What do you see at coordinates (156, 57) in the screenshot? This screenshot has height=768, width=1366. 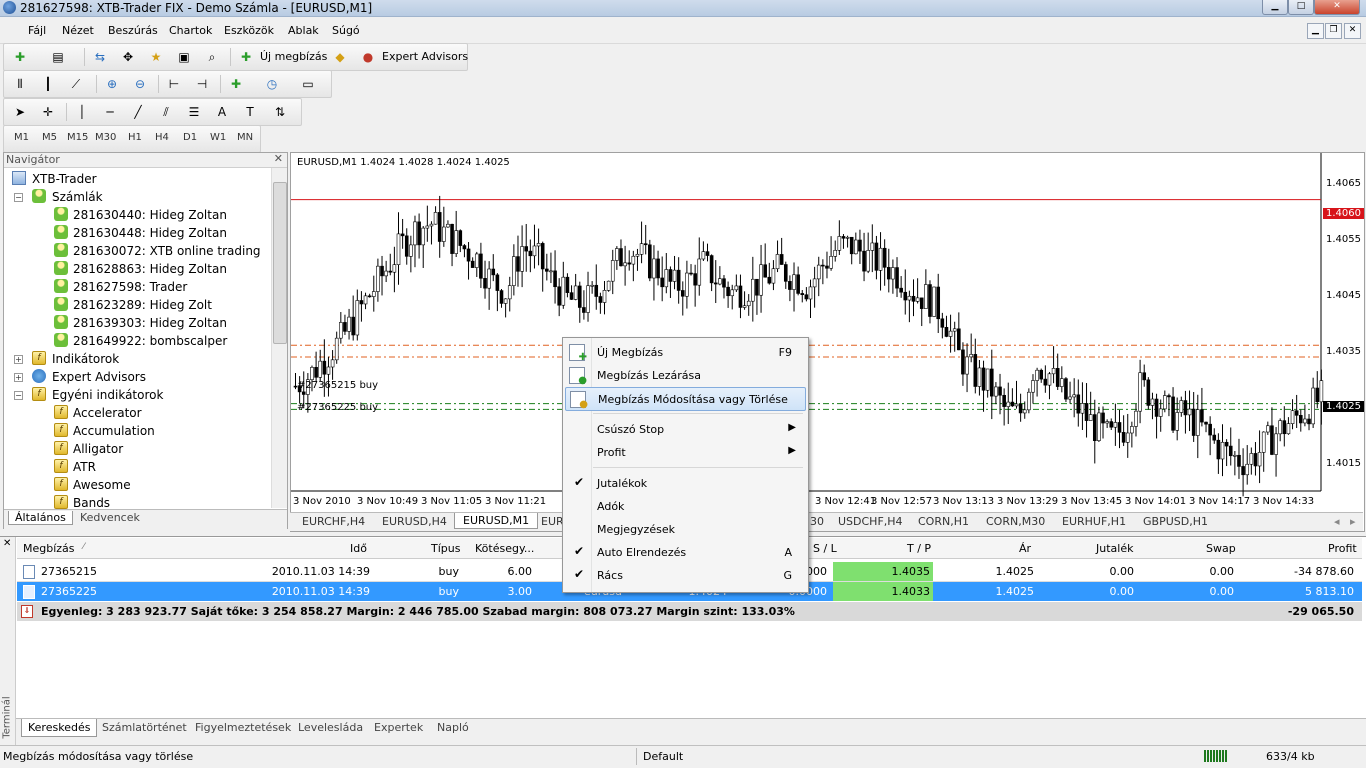 I see `navigator-icon: ★` at bounding box center [156, 57].